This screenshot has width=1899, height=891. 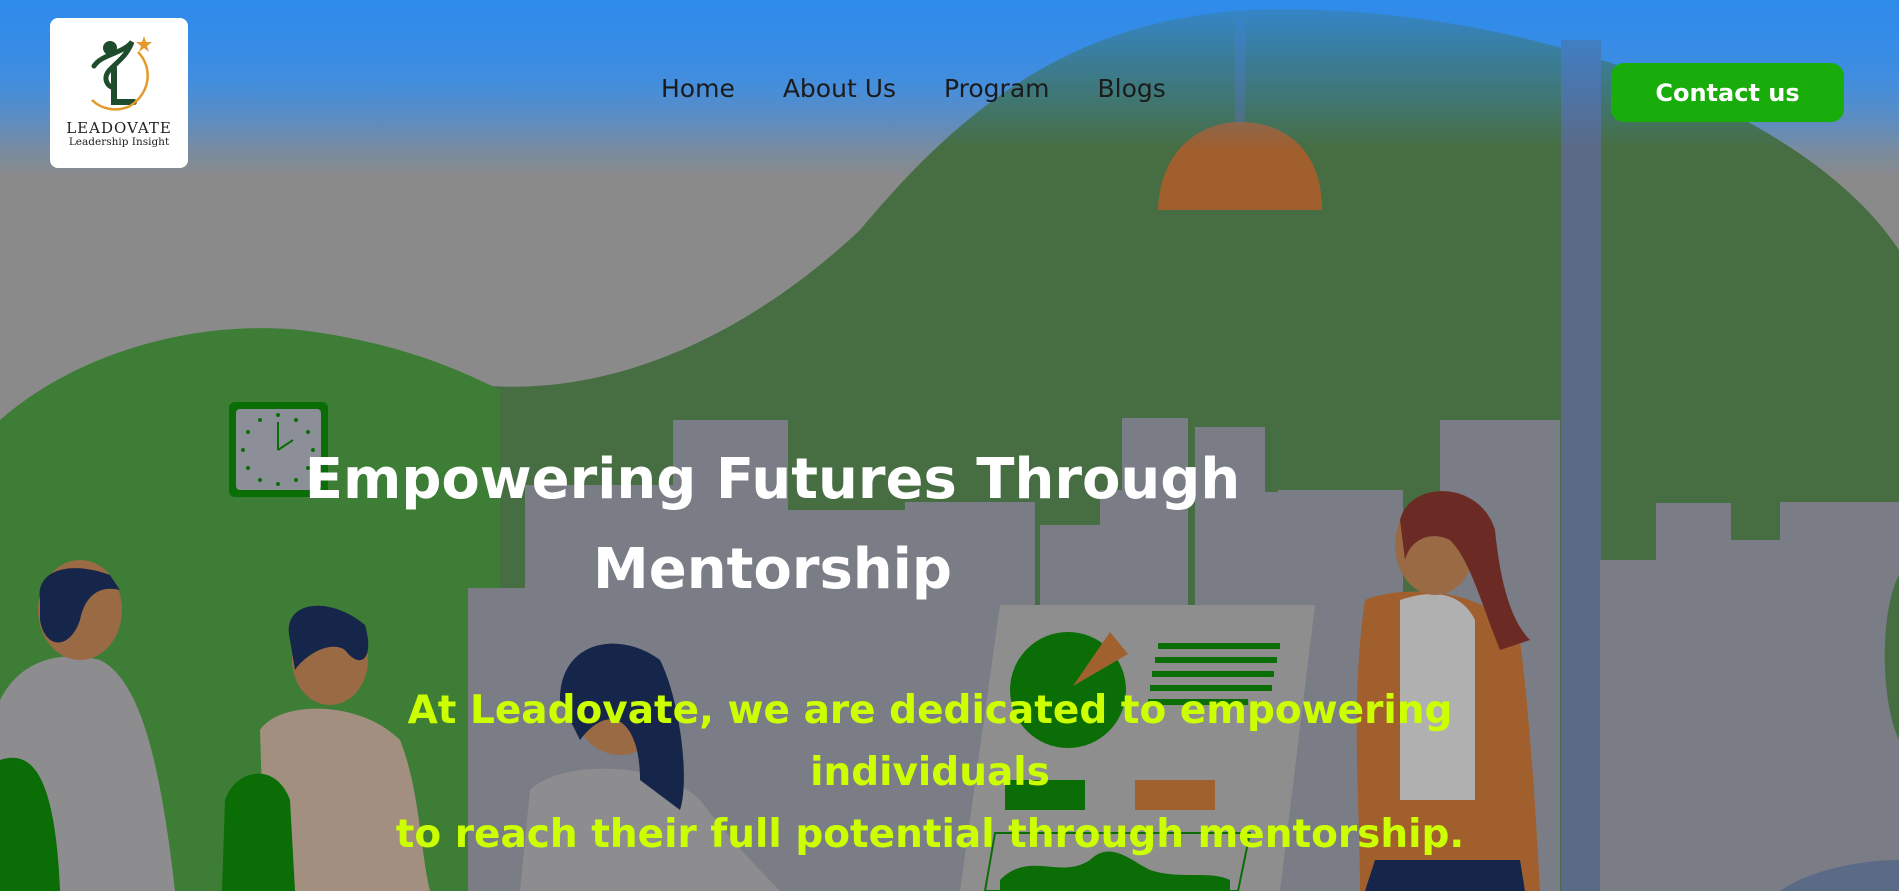 I want to click on hero-title-line1: Empowering Futures Through, so click(x=772, y=479).